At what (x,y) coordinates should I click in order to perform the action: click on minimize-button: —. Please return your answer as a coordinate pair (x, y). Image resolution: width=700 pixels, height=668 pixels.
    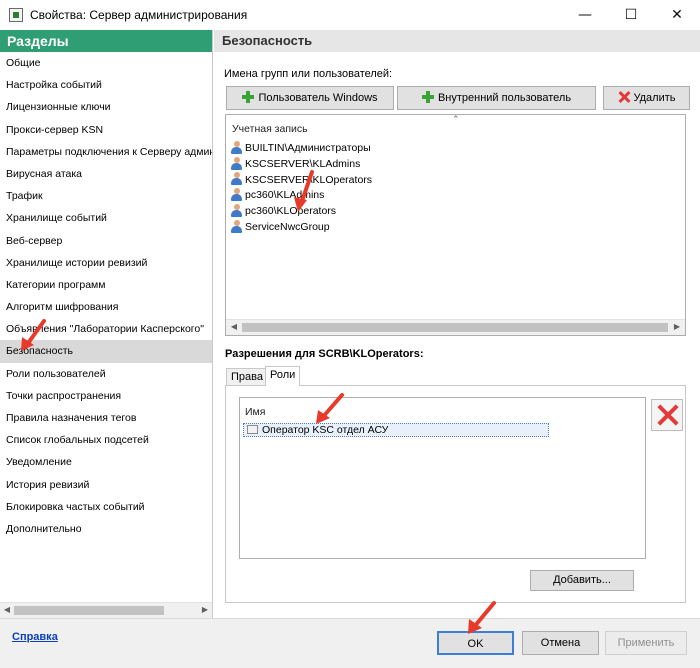
    Looking at the image, I should click on (585, 15).